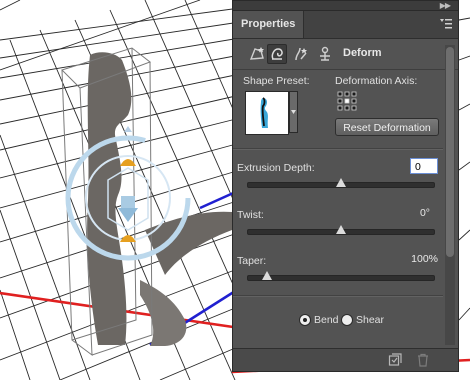  I want to click on deformation-axis-grid-icon, so click(347, 101).